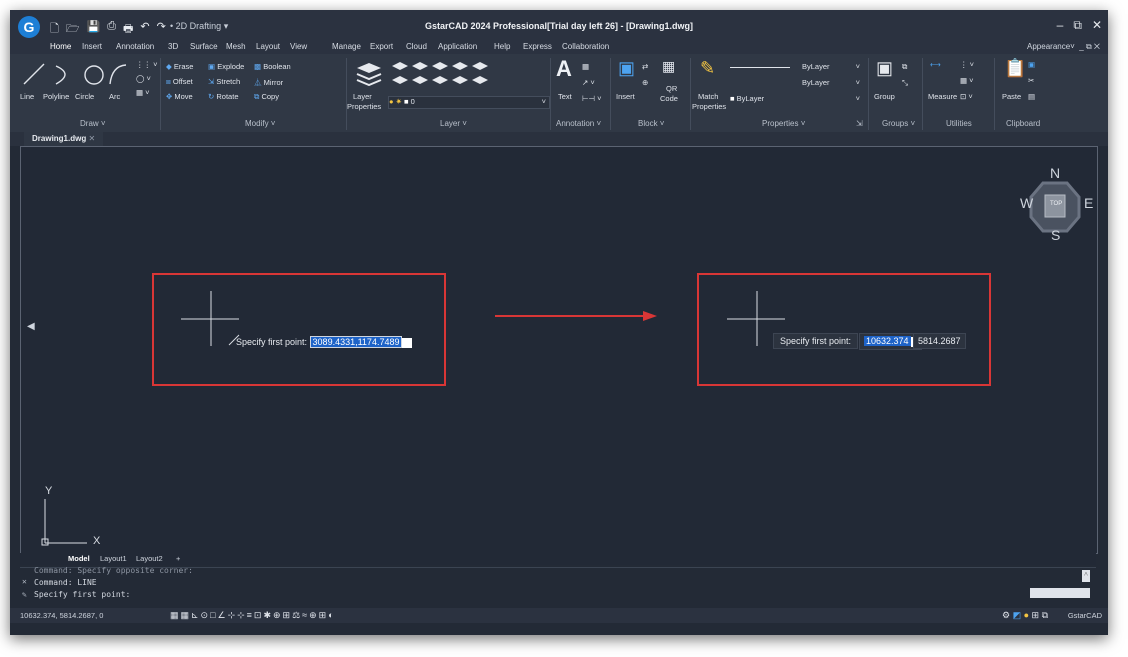  I want to click on minimize-icon: –, so click(1060, 25).